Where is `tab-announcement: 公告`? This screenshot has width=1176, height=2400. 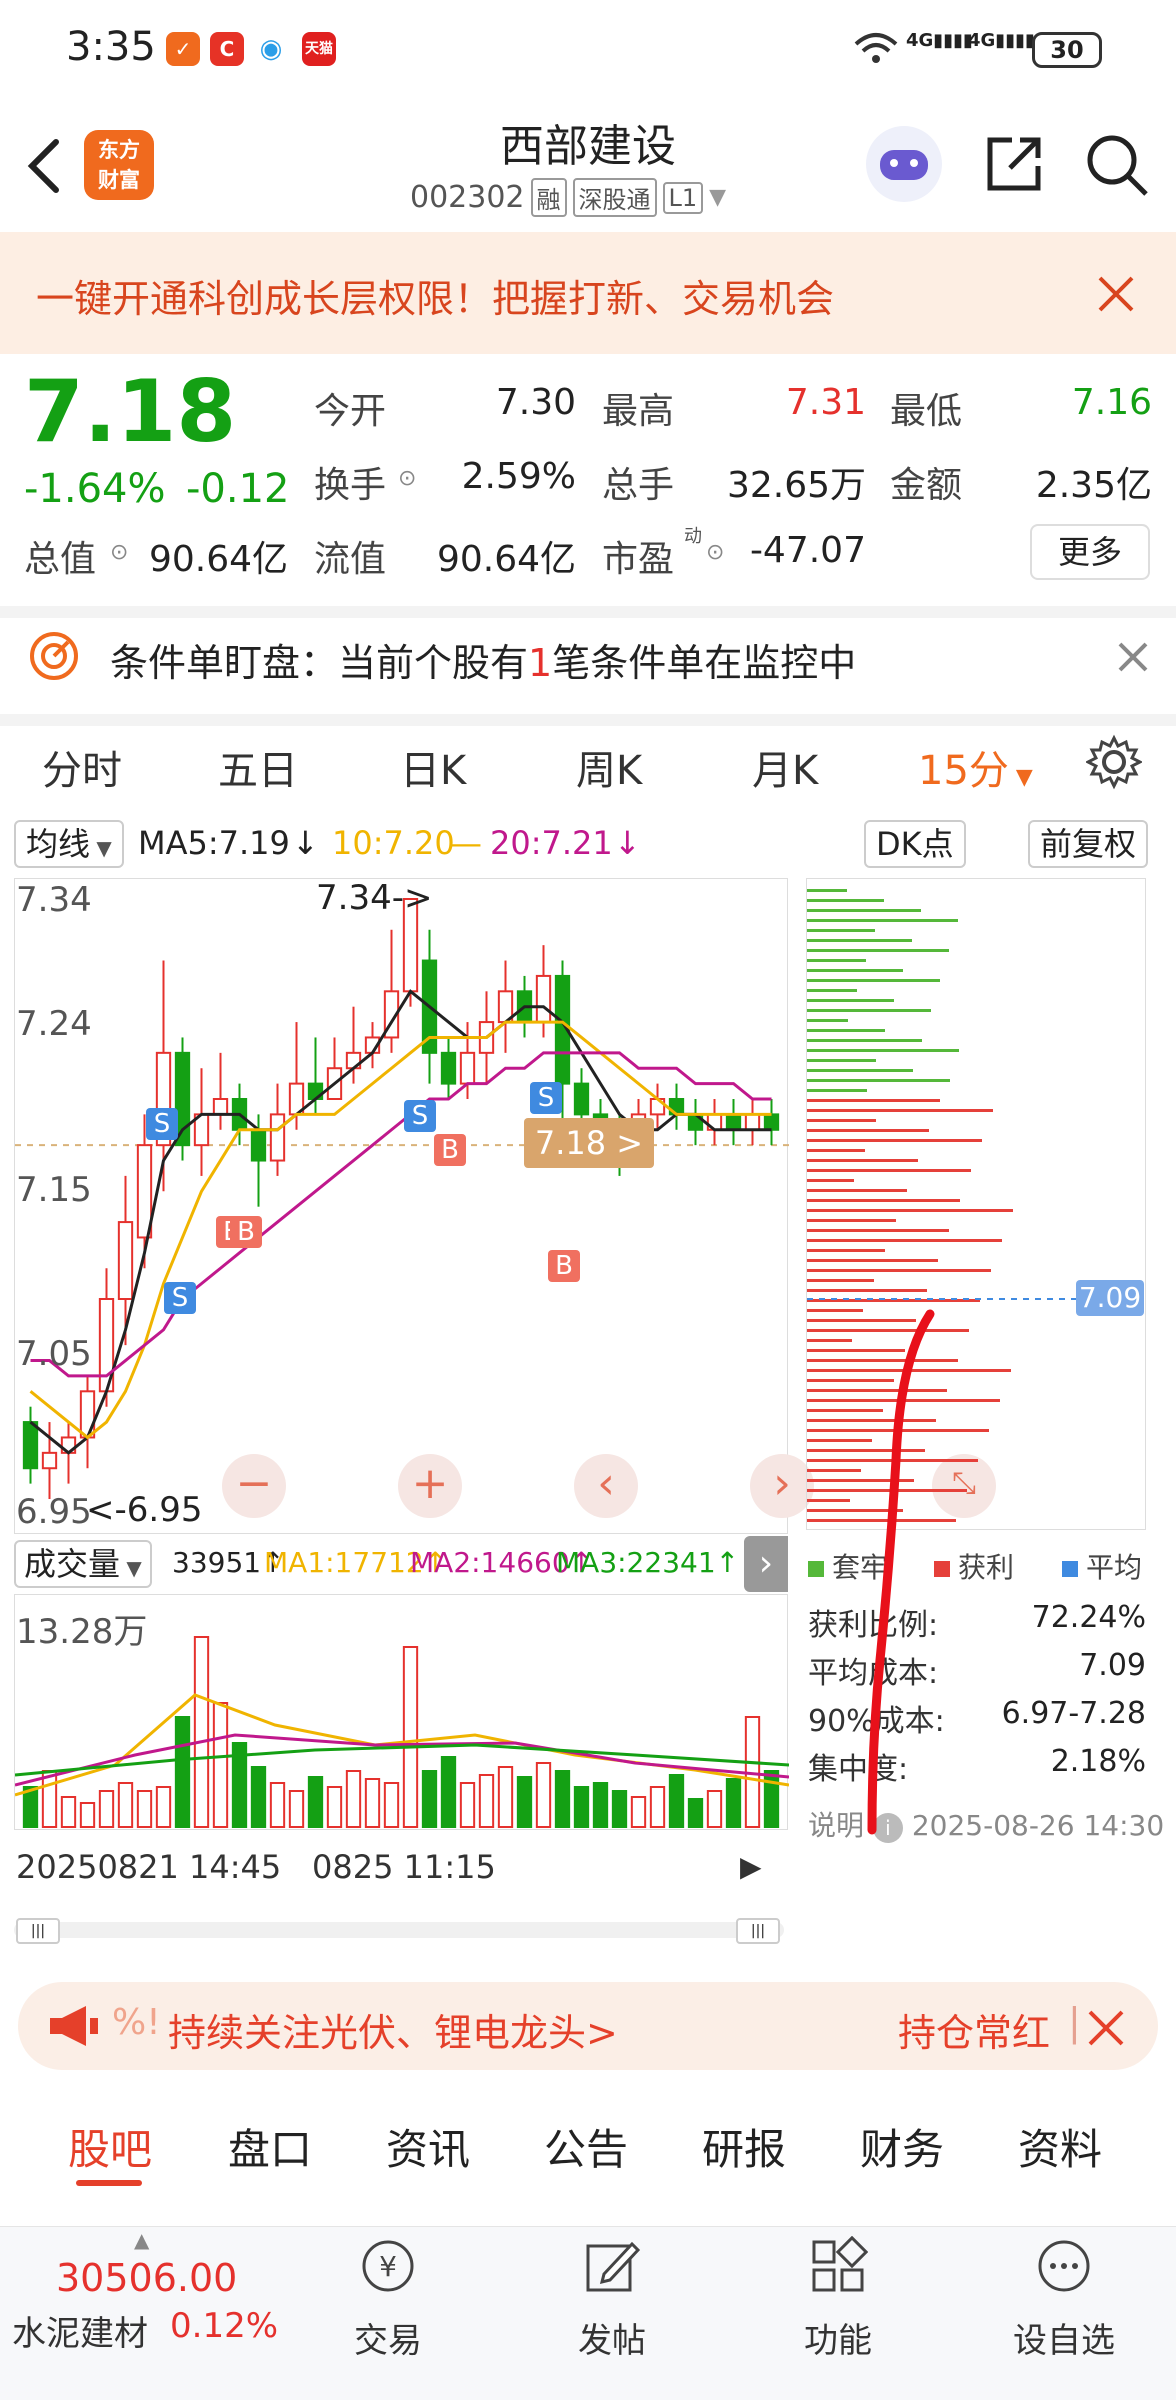
tab-announcement: 公告 is located at coordinates (586, 2146).